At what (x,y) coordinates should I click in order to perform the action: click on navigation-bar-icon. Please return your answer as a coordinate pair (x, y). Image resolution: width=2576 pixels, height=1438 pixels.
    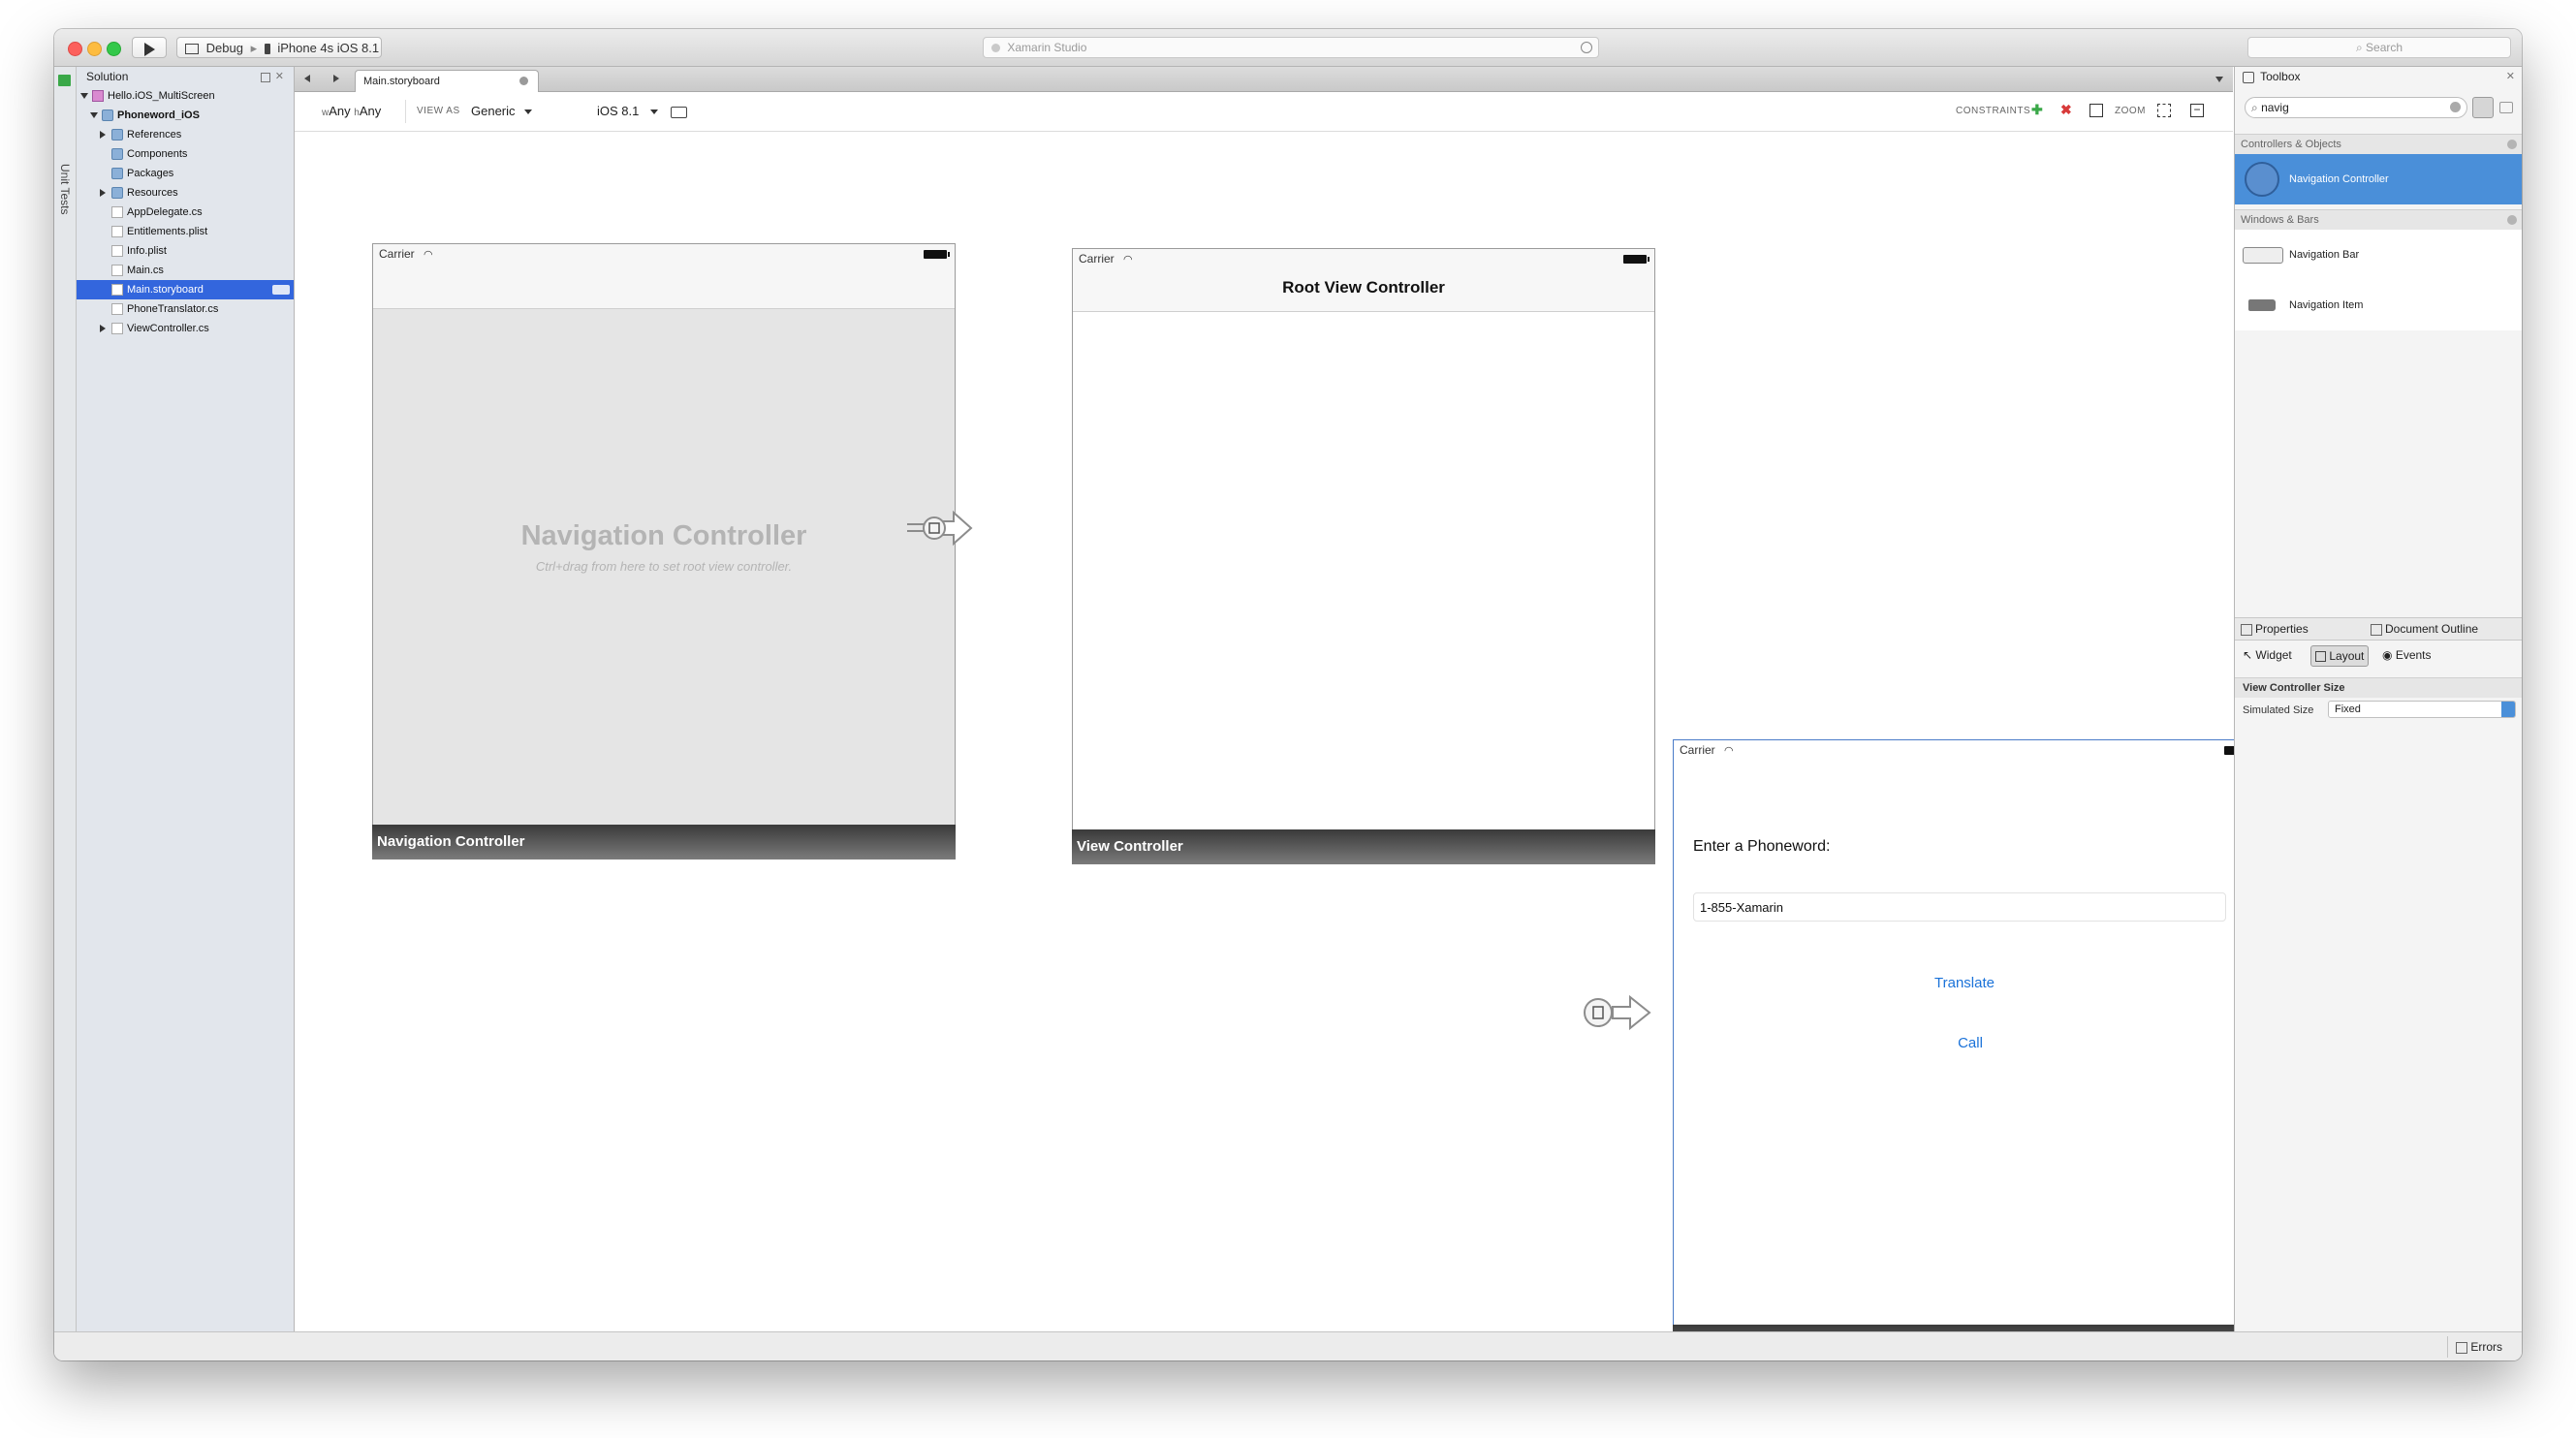
    Looking at the image, I should click on (2263, 255).